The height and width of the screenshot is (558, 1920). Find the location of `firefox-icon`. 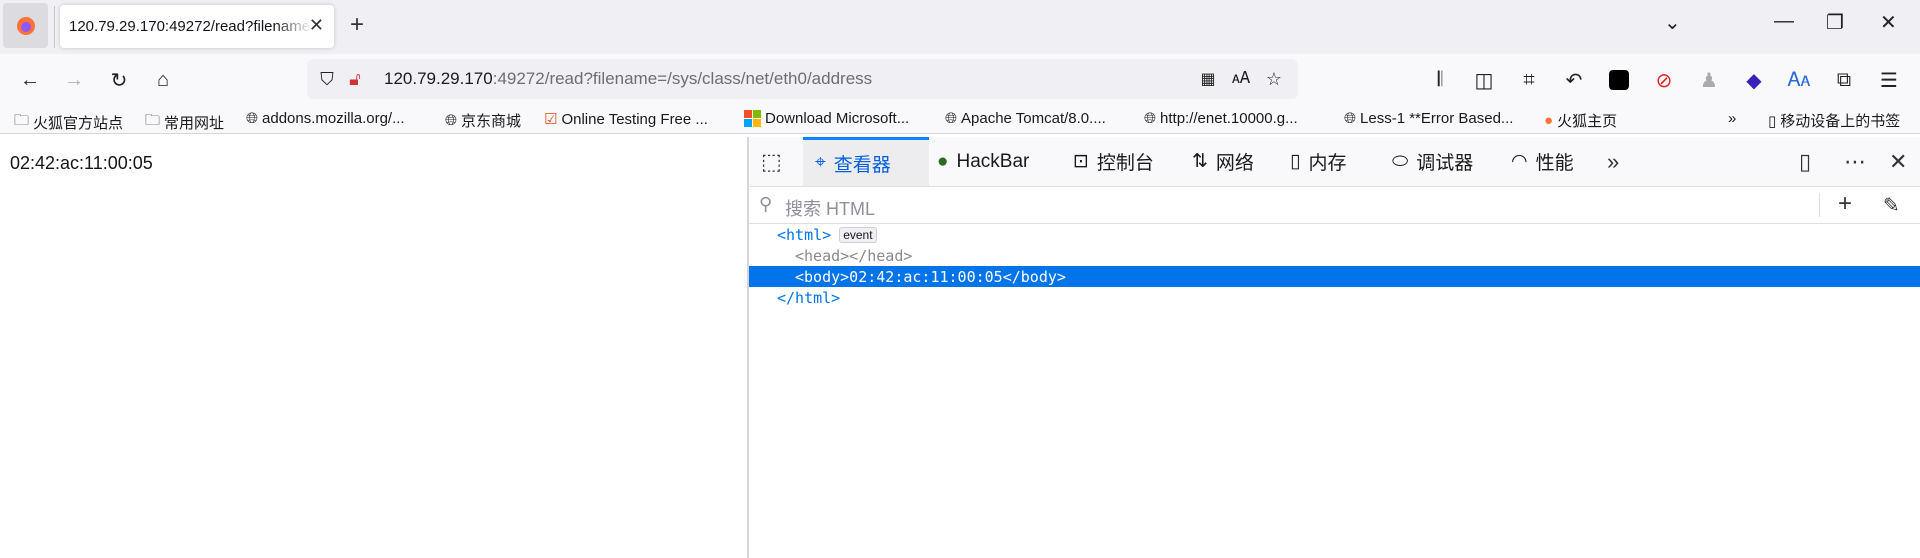

firefox-icon is located at coordinates (25, 25).